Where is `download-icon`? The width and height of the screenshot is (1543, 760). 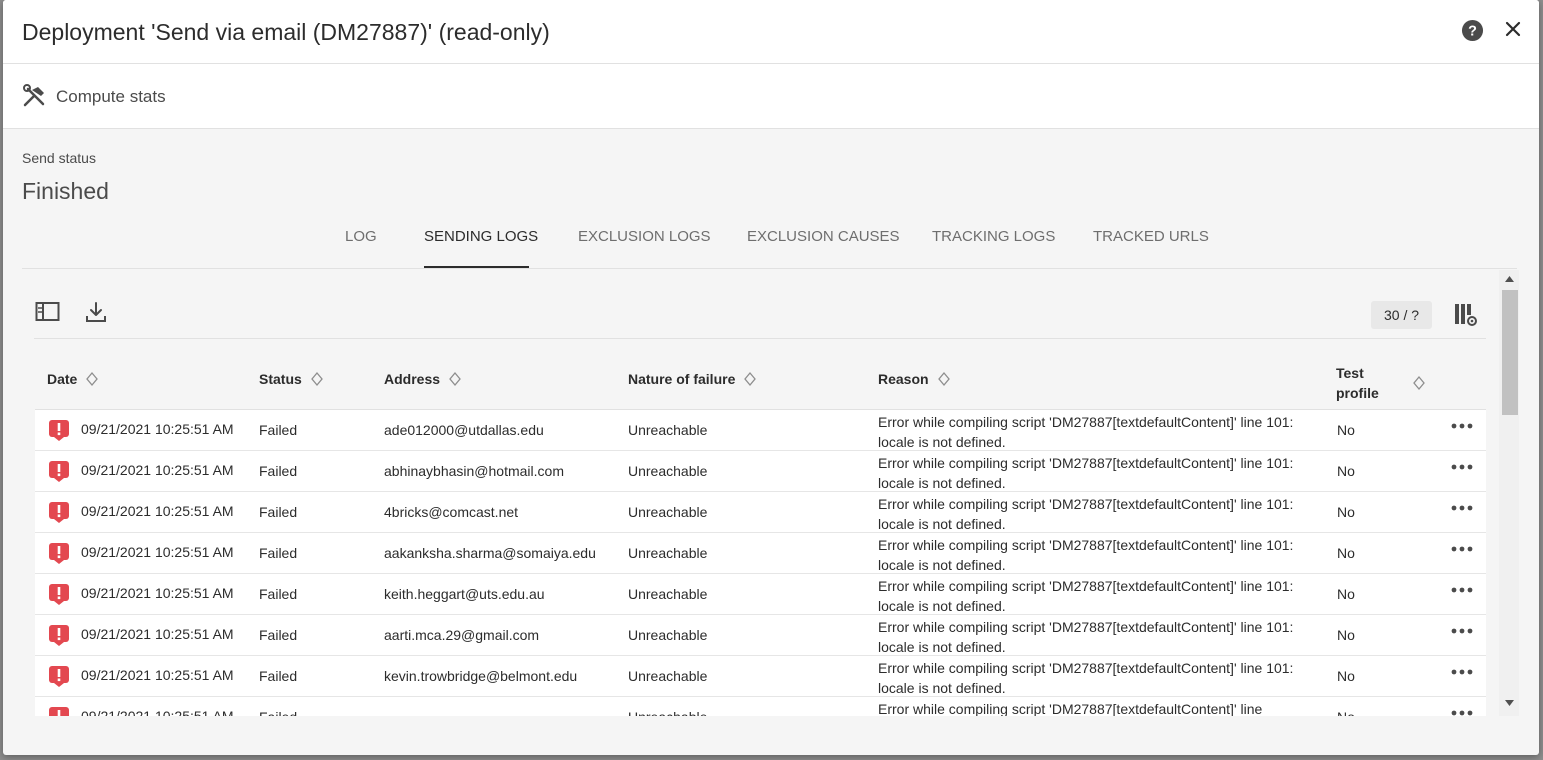
download-icon is located at coordinates (96, 312).